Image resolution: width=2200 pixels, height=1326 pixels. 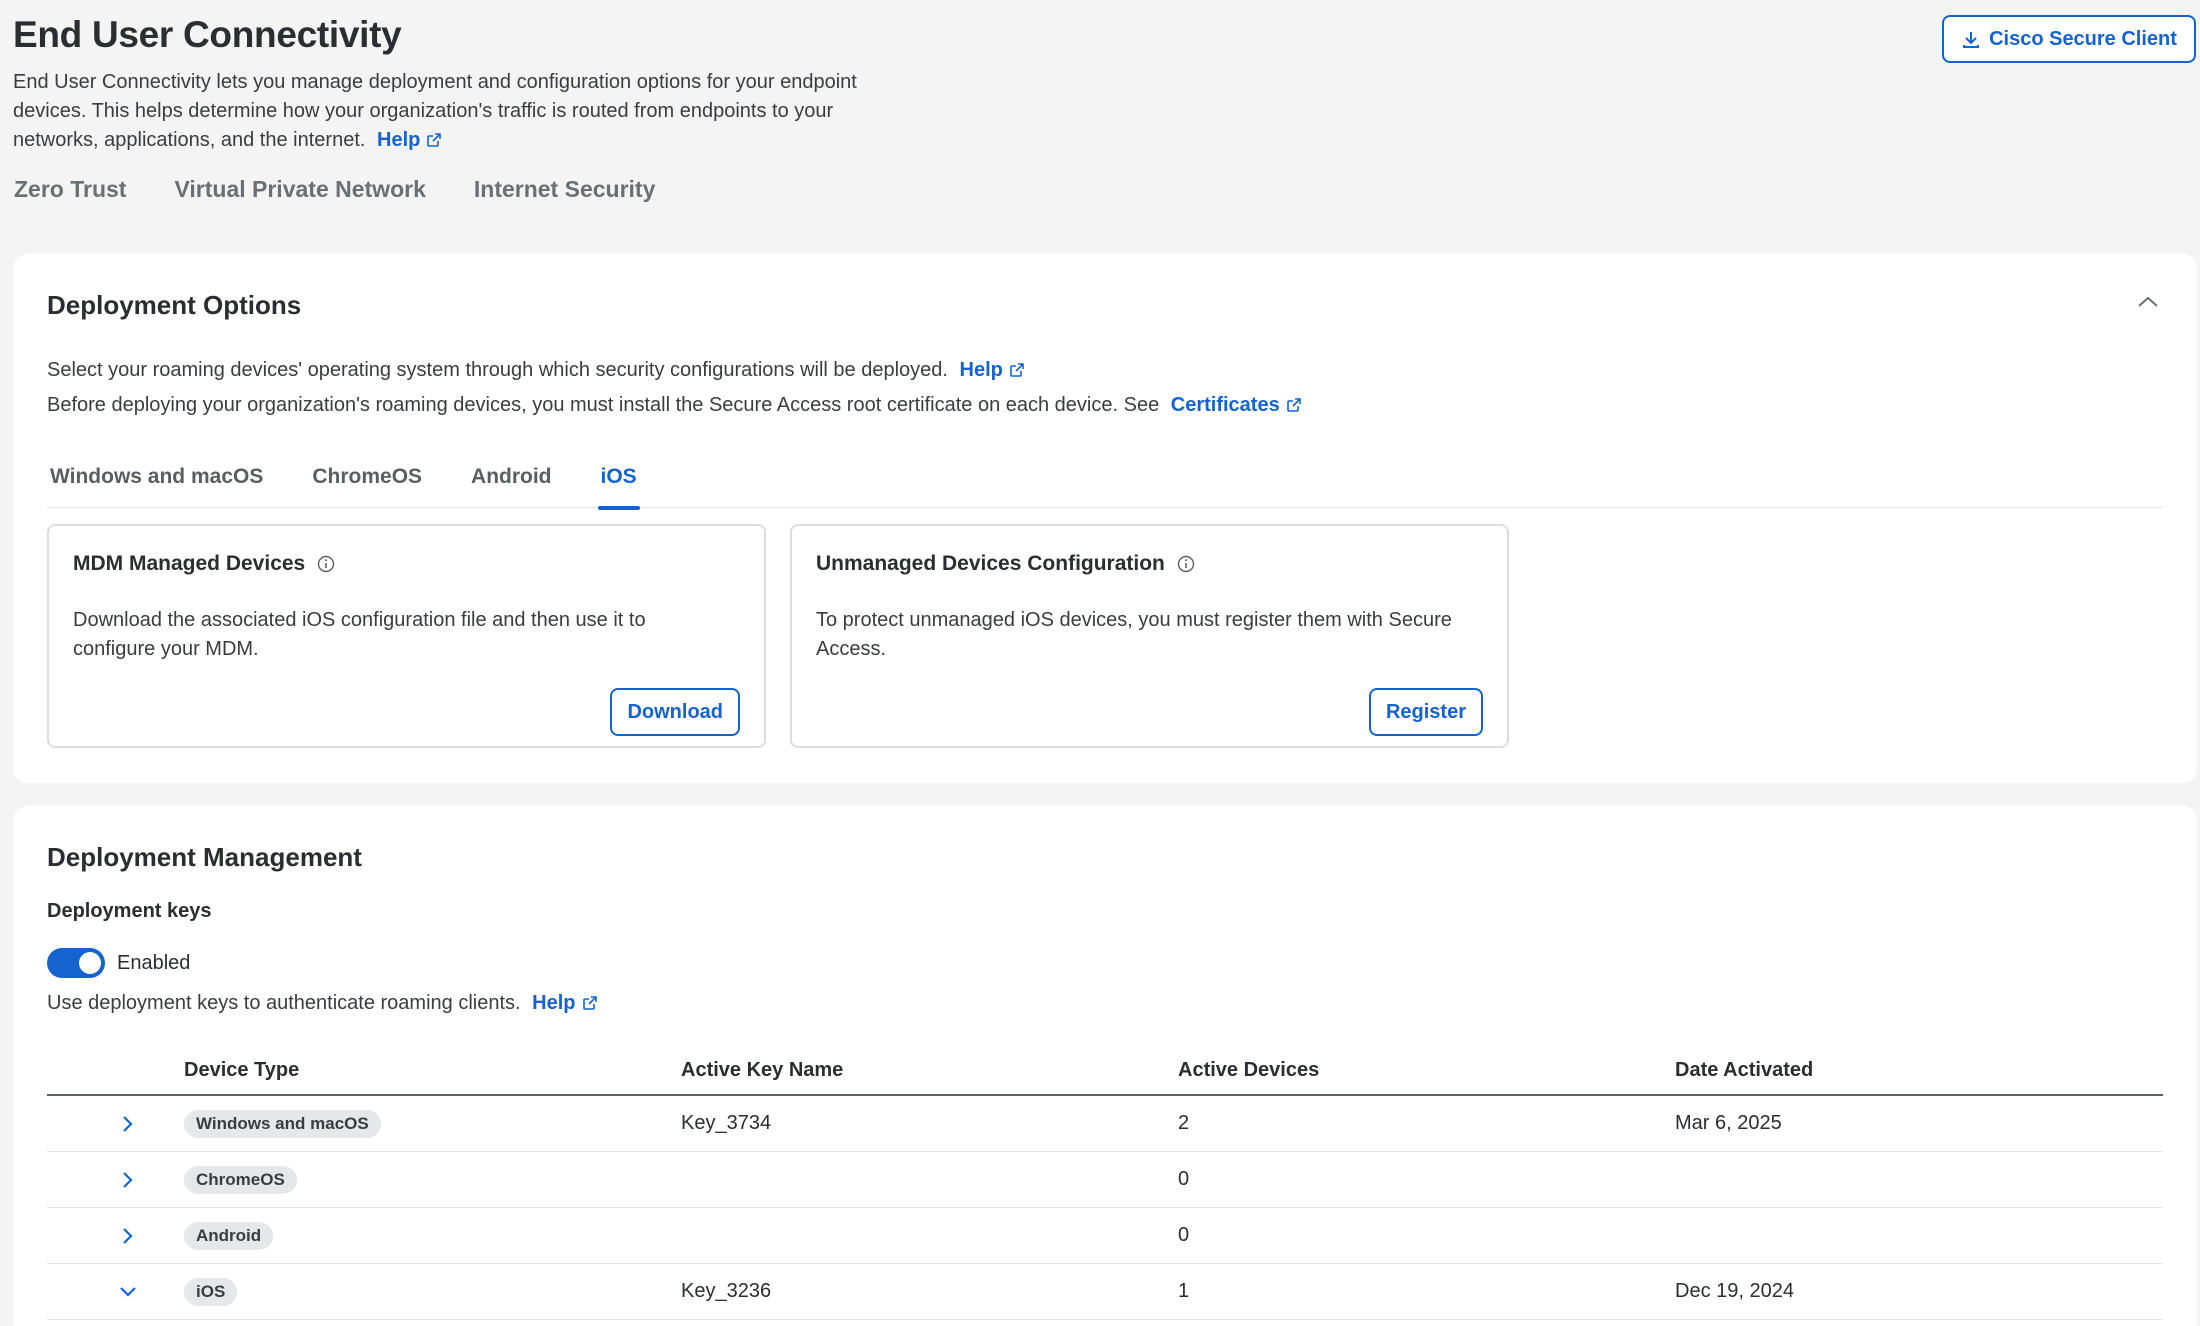 What do you see at coordinates (511, 485) in the screenshot?
I see `tab-android: Android` at bounding box center [511, 485].